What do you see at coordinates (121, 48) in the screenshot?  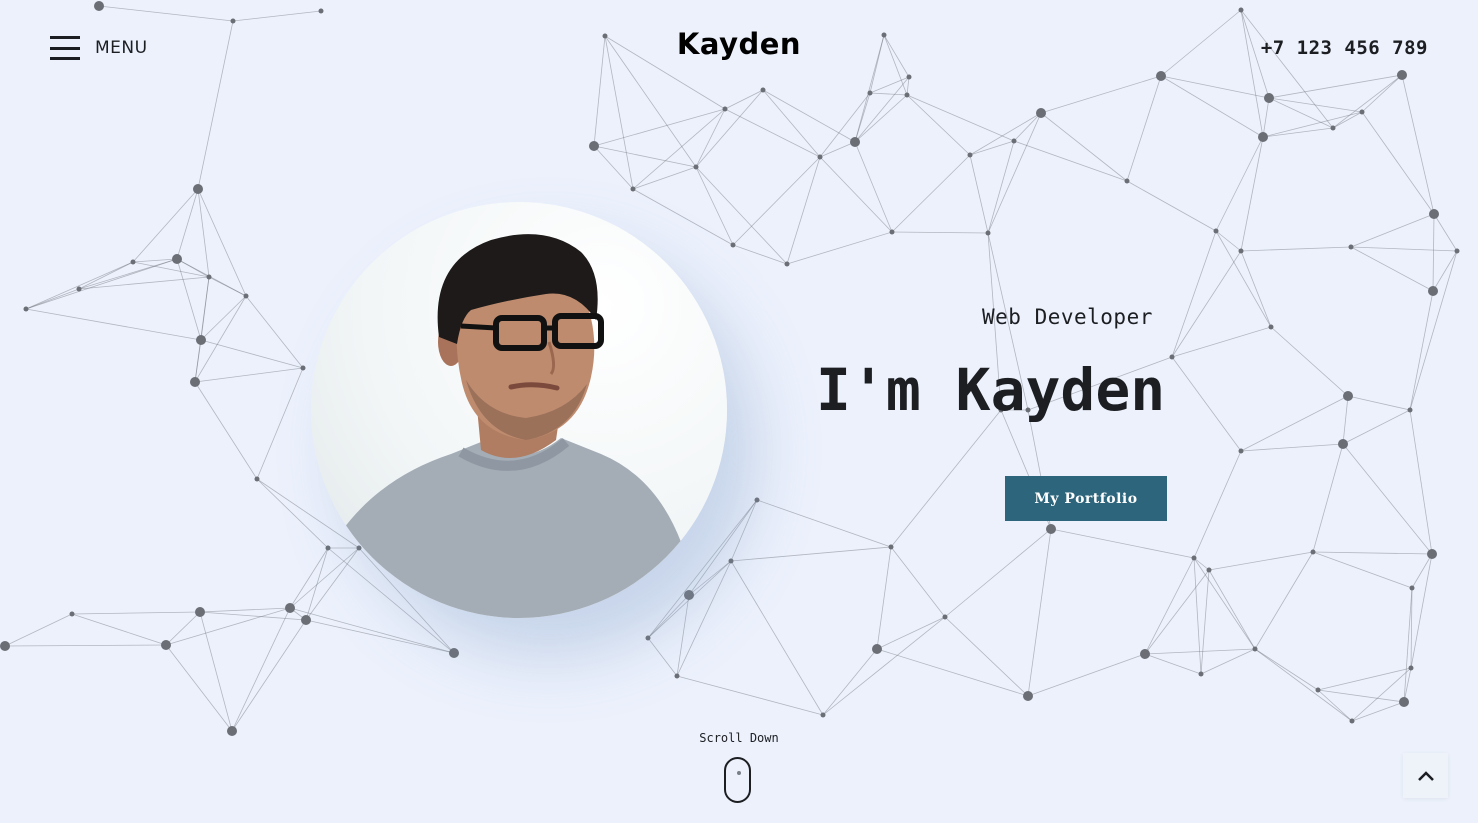 I see `menu-label: MENU` at bounding box center [121, 48].